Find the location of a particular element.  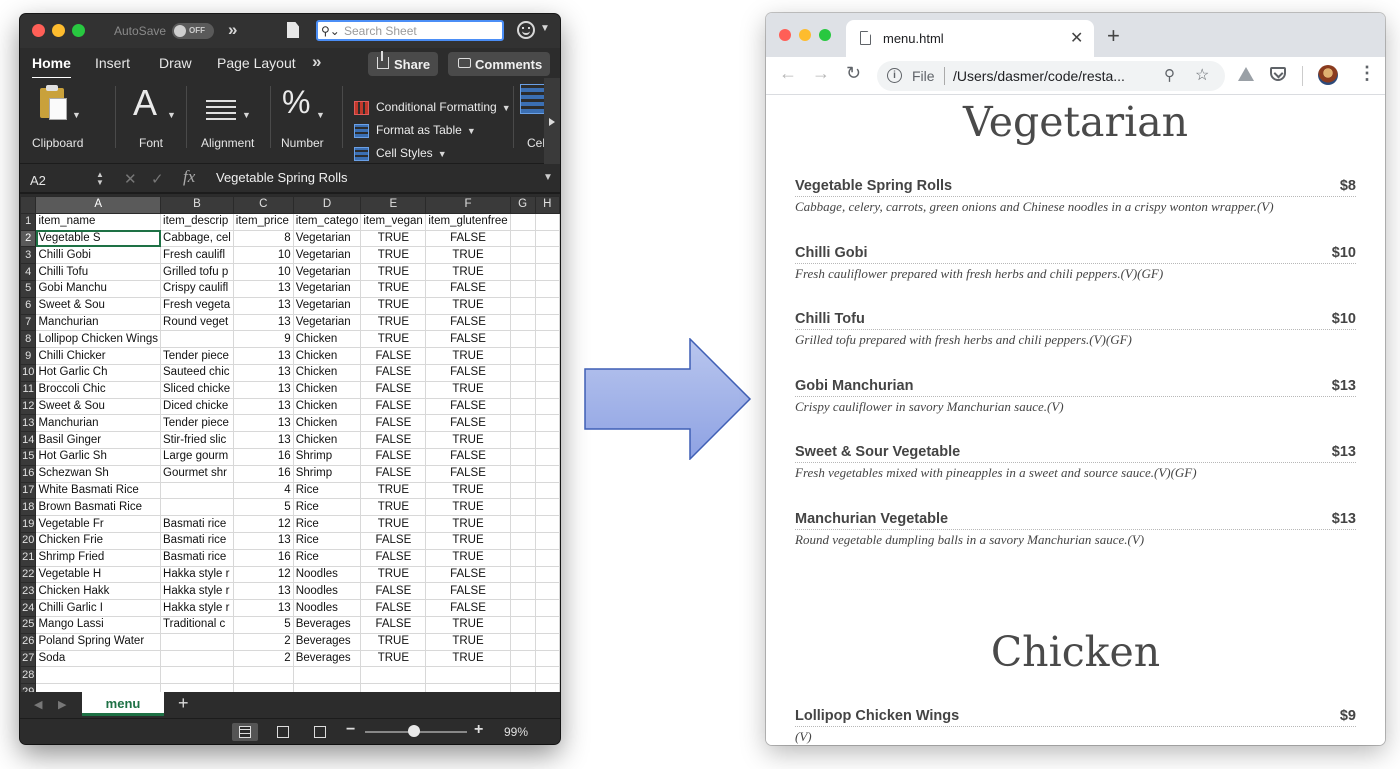

zoom-window-button is located at coordinates (825, 35).